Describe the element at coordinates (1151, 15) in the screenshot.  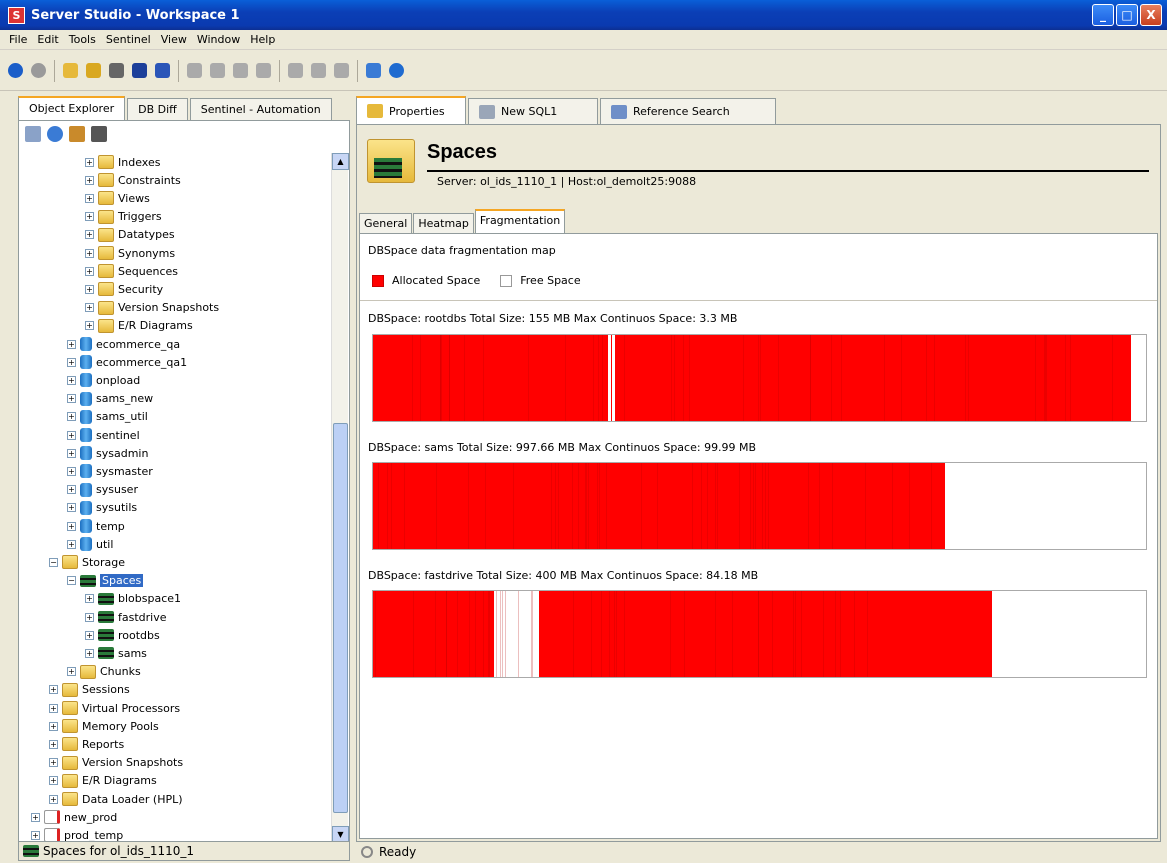
I see `close-button: X` at that location.